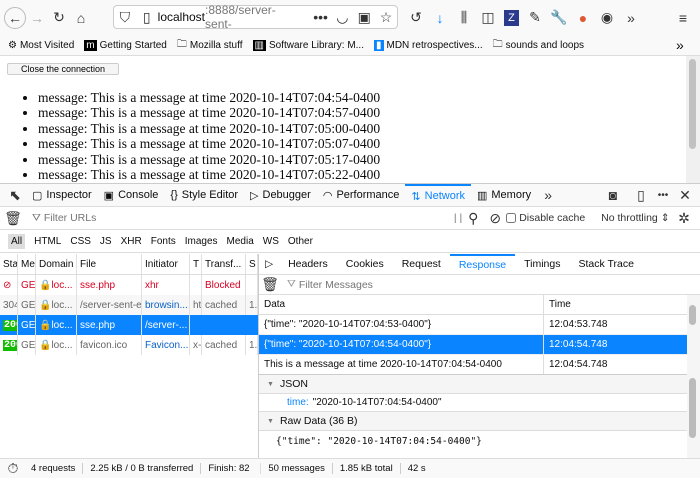  Describe the element at coordinates (631, 18) in the screenshot. I see `overflow-icon: »` at that location.